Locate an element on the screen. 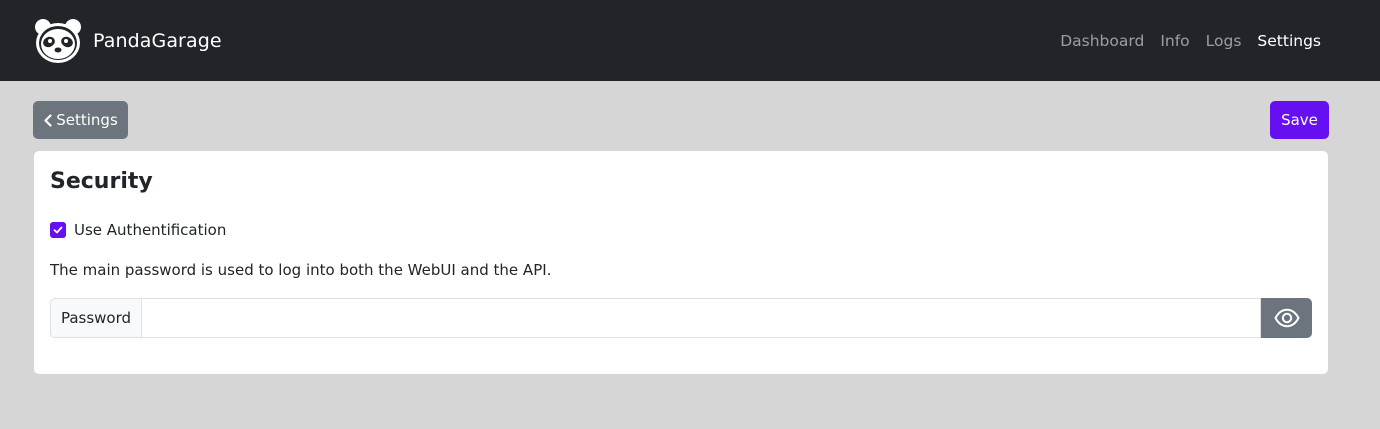  nav-links: Dashboard Info Logs Settings is located at coordinates (1182, 41).